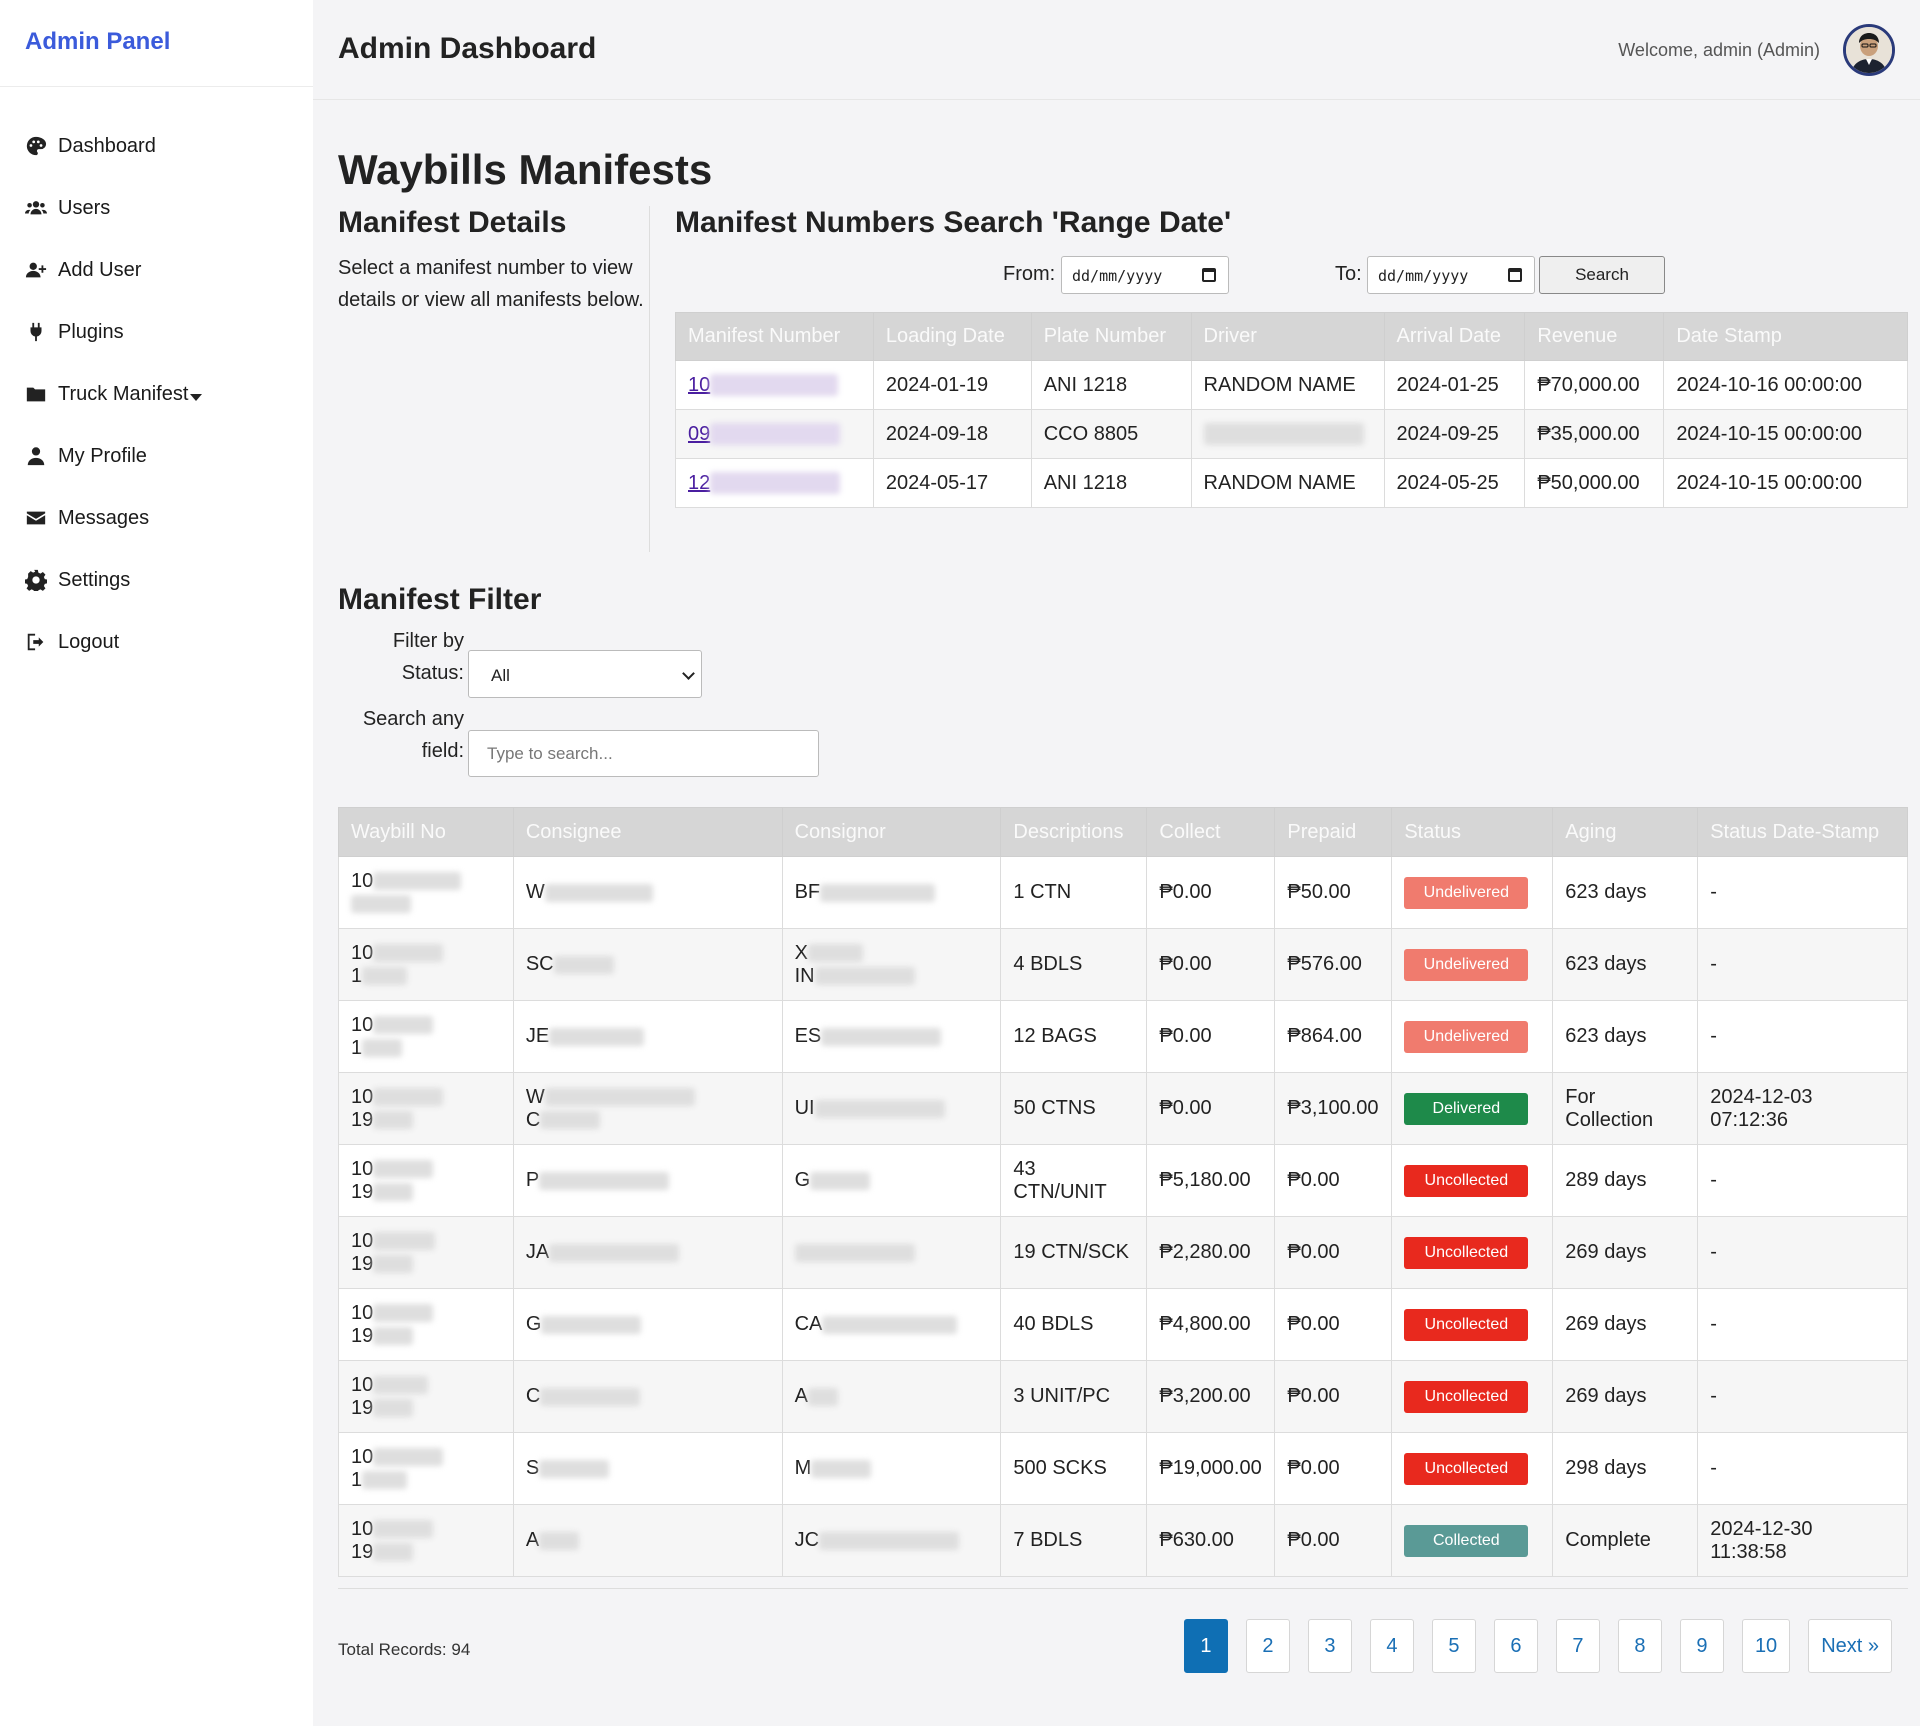 Image resolution: width=1920 pixels, height=1726 pixels. Describe the element at coordinates (1766, 1646) in the screenshot. I see `page-button-10: 10` at that location.